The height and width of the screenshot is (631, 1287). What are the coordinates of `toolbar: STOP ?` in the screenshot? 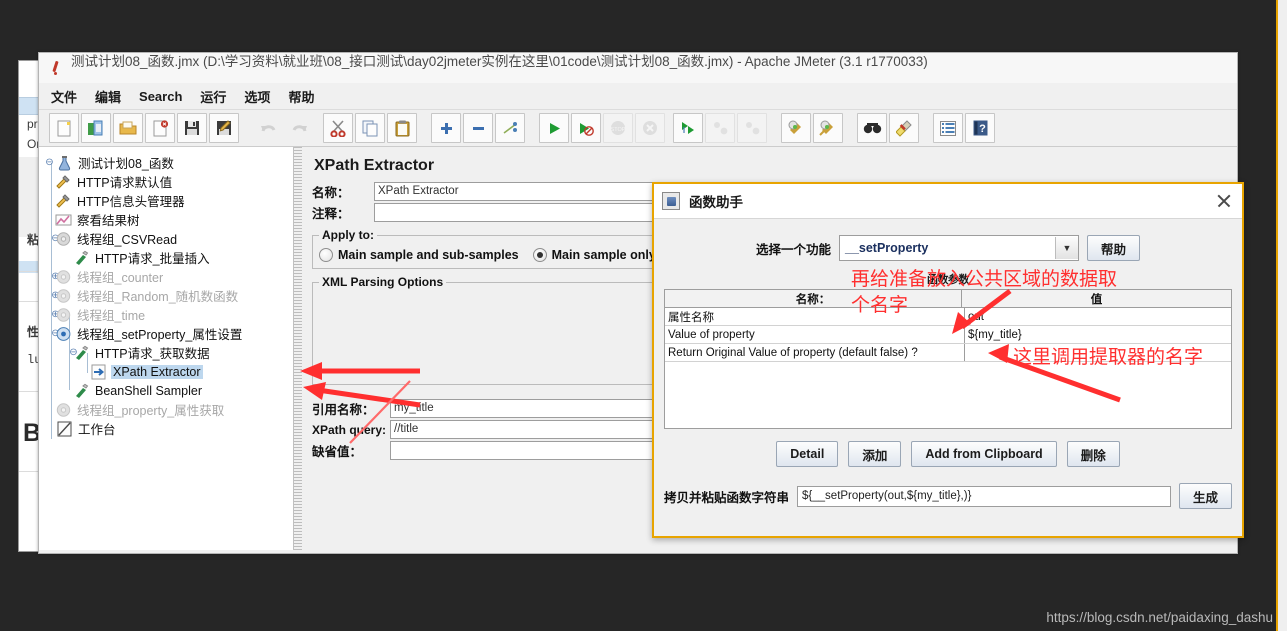 It's located at (638, 128).